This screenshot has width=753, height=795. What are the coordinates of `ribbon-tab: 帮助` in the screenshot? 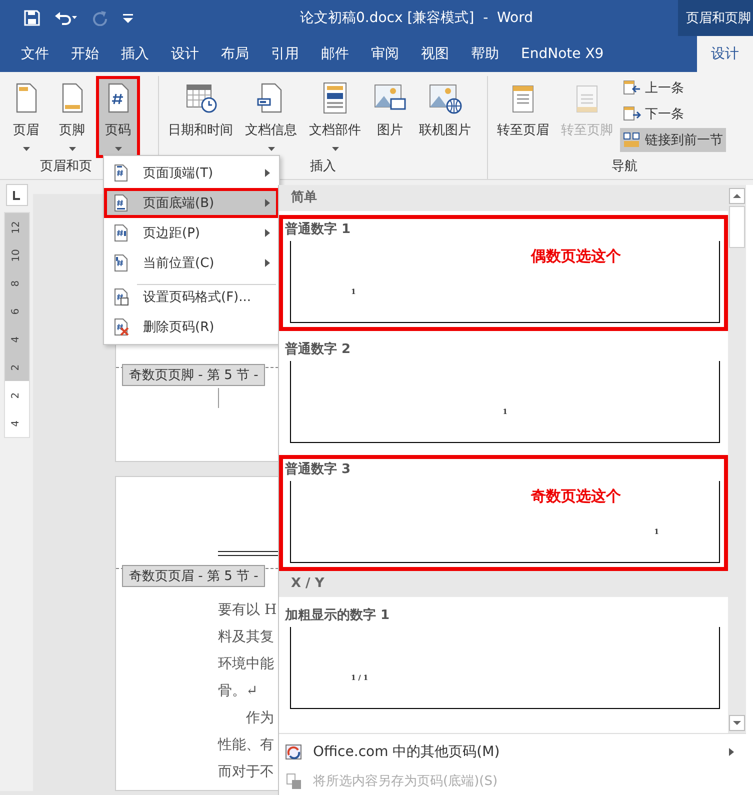 It's located at (485, 54).